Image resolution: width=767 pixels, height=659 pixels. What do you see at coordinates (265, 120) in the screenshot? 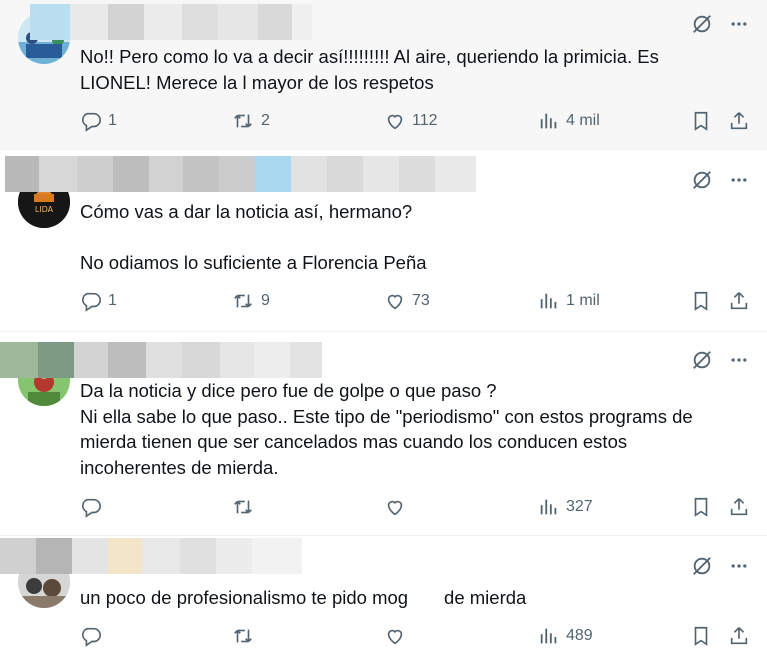
I see `repost-count: 2` at bounding box center [265, 120].